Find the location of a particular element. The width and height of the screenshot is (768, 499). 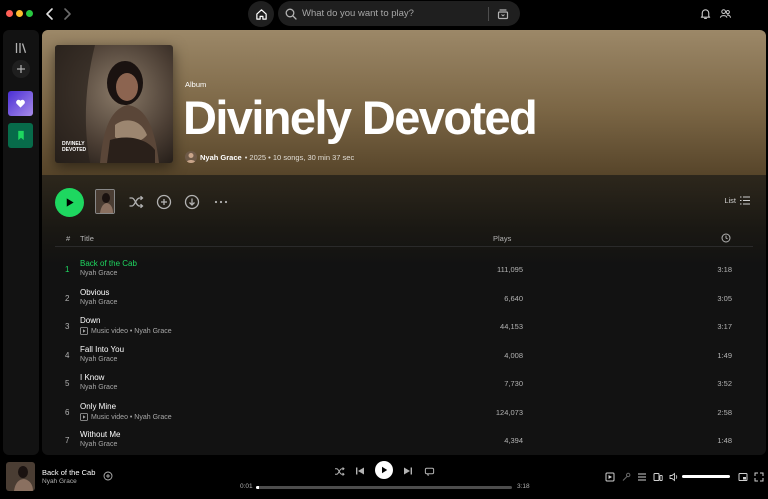

table-row: 2 Obvious Nyah Grace 6,640 3:05 is located at coordinates (404, 298).